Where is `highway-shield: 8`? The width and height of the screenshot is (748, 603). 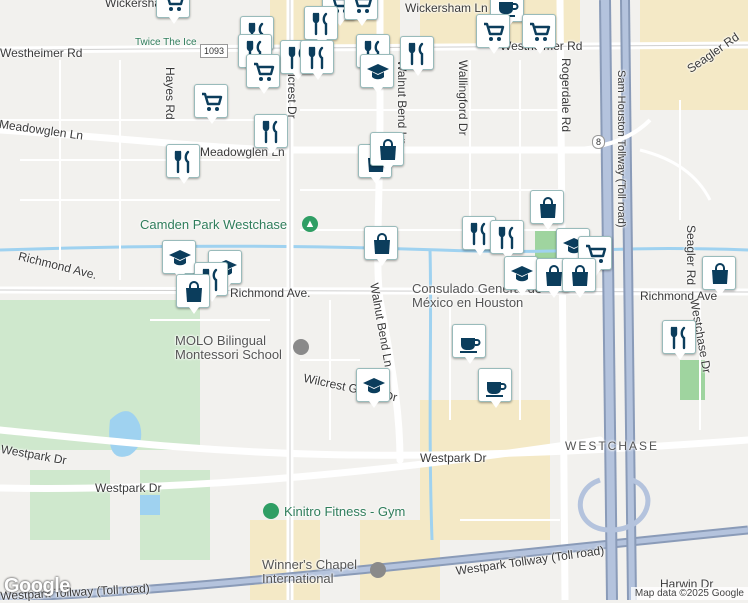 highway-shield: 8 is located at coordinates (599, 142).